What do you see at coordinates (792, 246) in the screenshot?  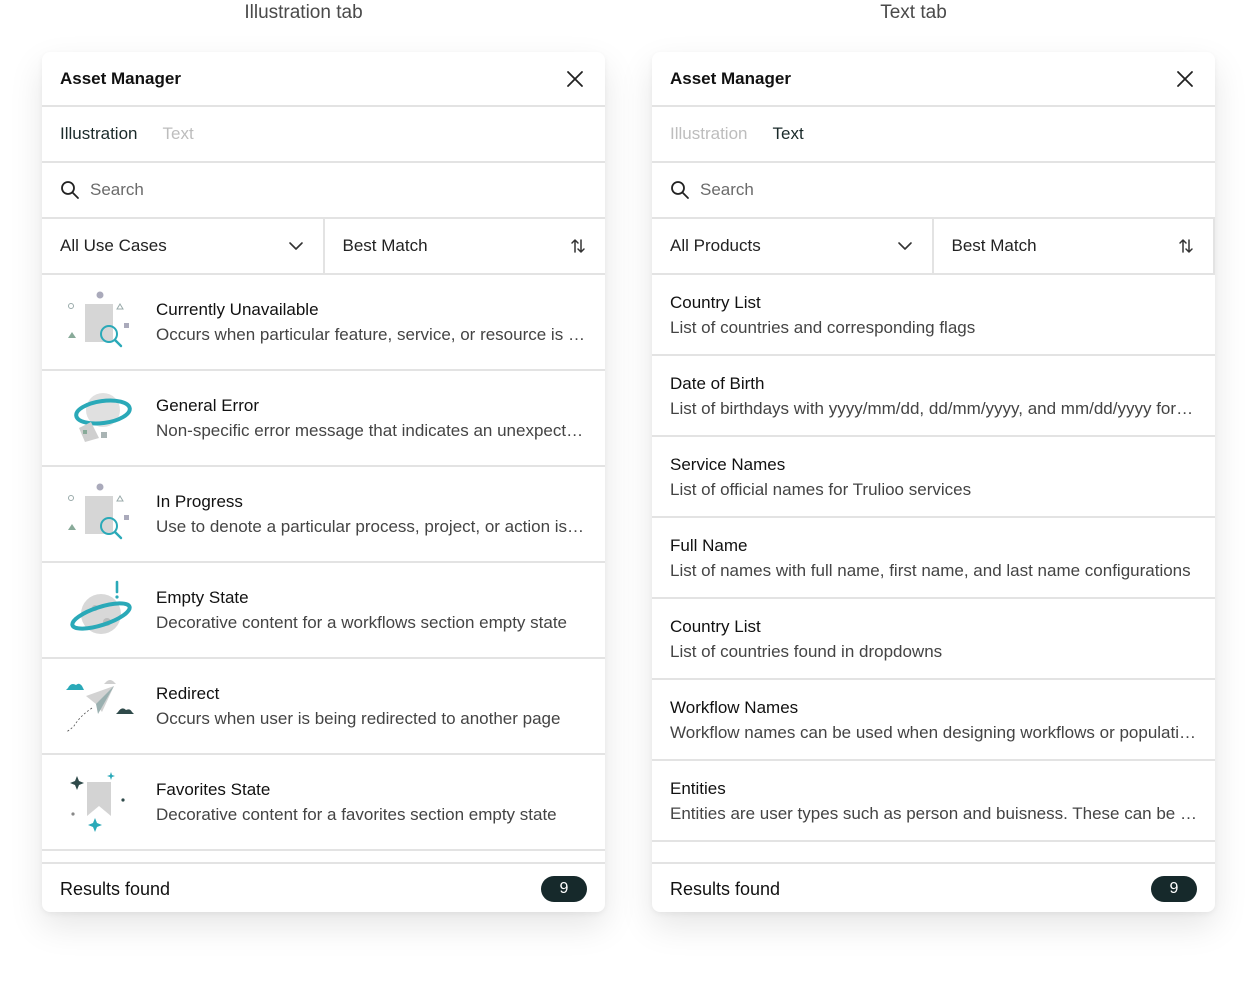 I see `product-dropdown: All Products` at bounding box center [792, 246].